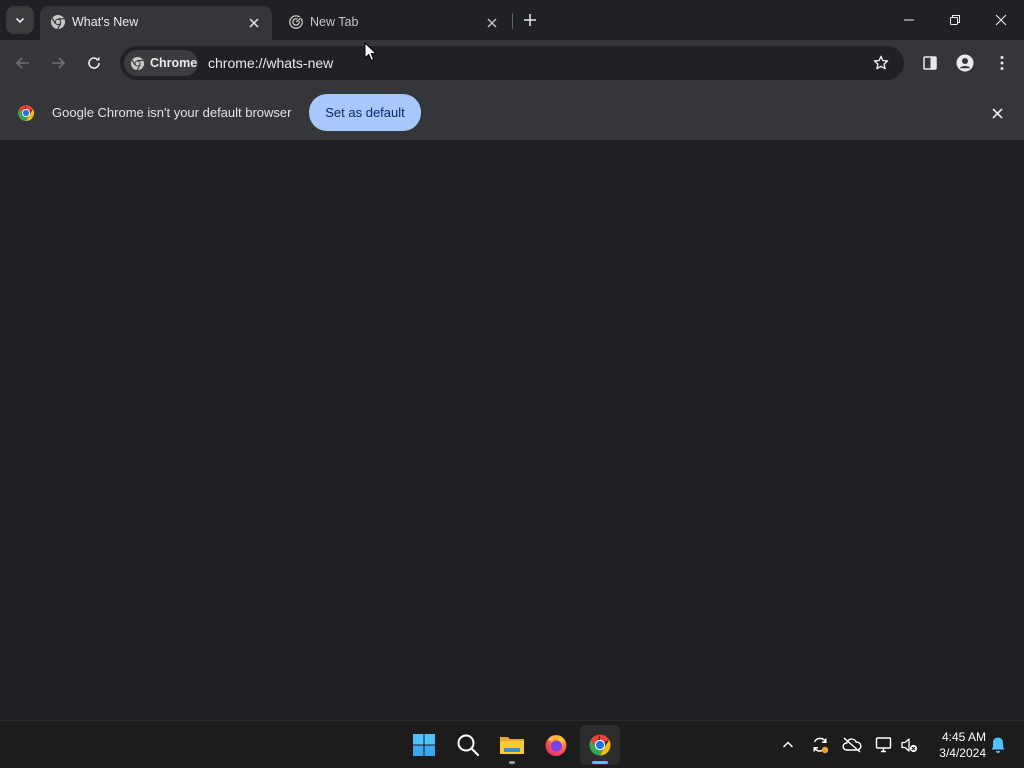 The height and width of the screenshot is (768, 1024). I want to click on menu-button, so click(1002, 63).